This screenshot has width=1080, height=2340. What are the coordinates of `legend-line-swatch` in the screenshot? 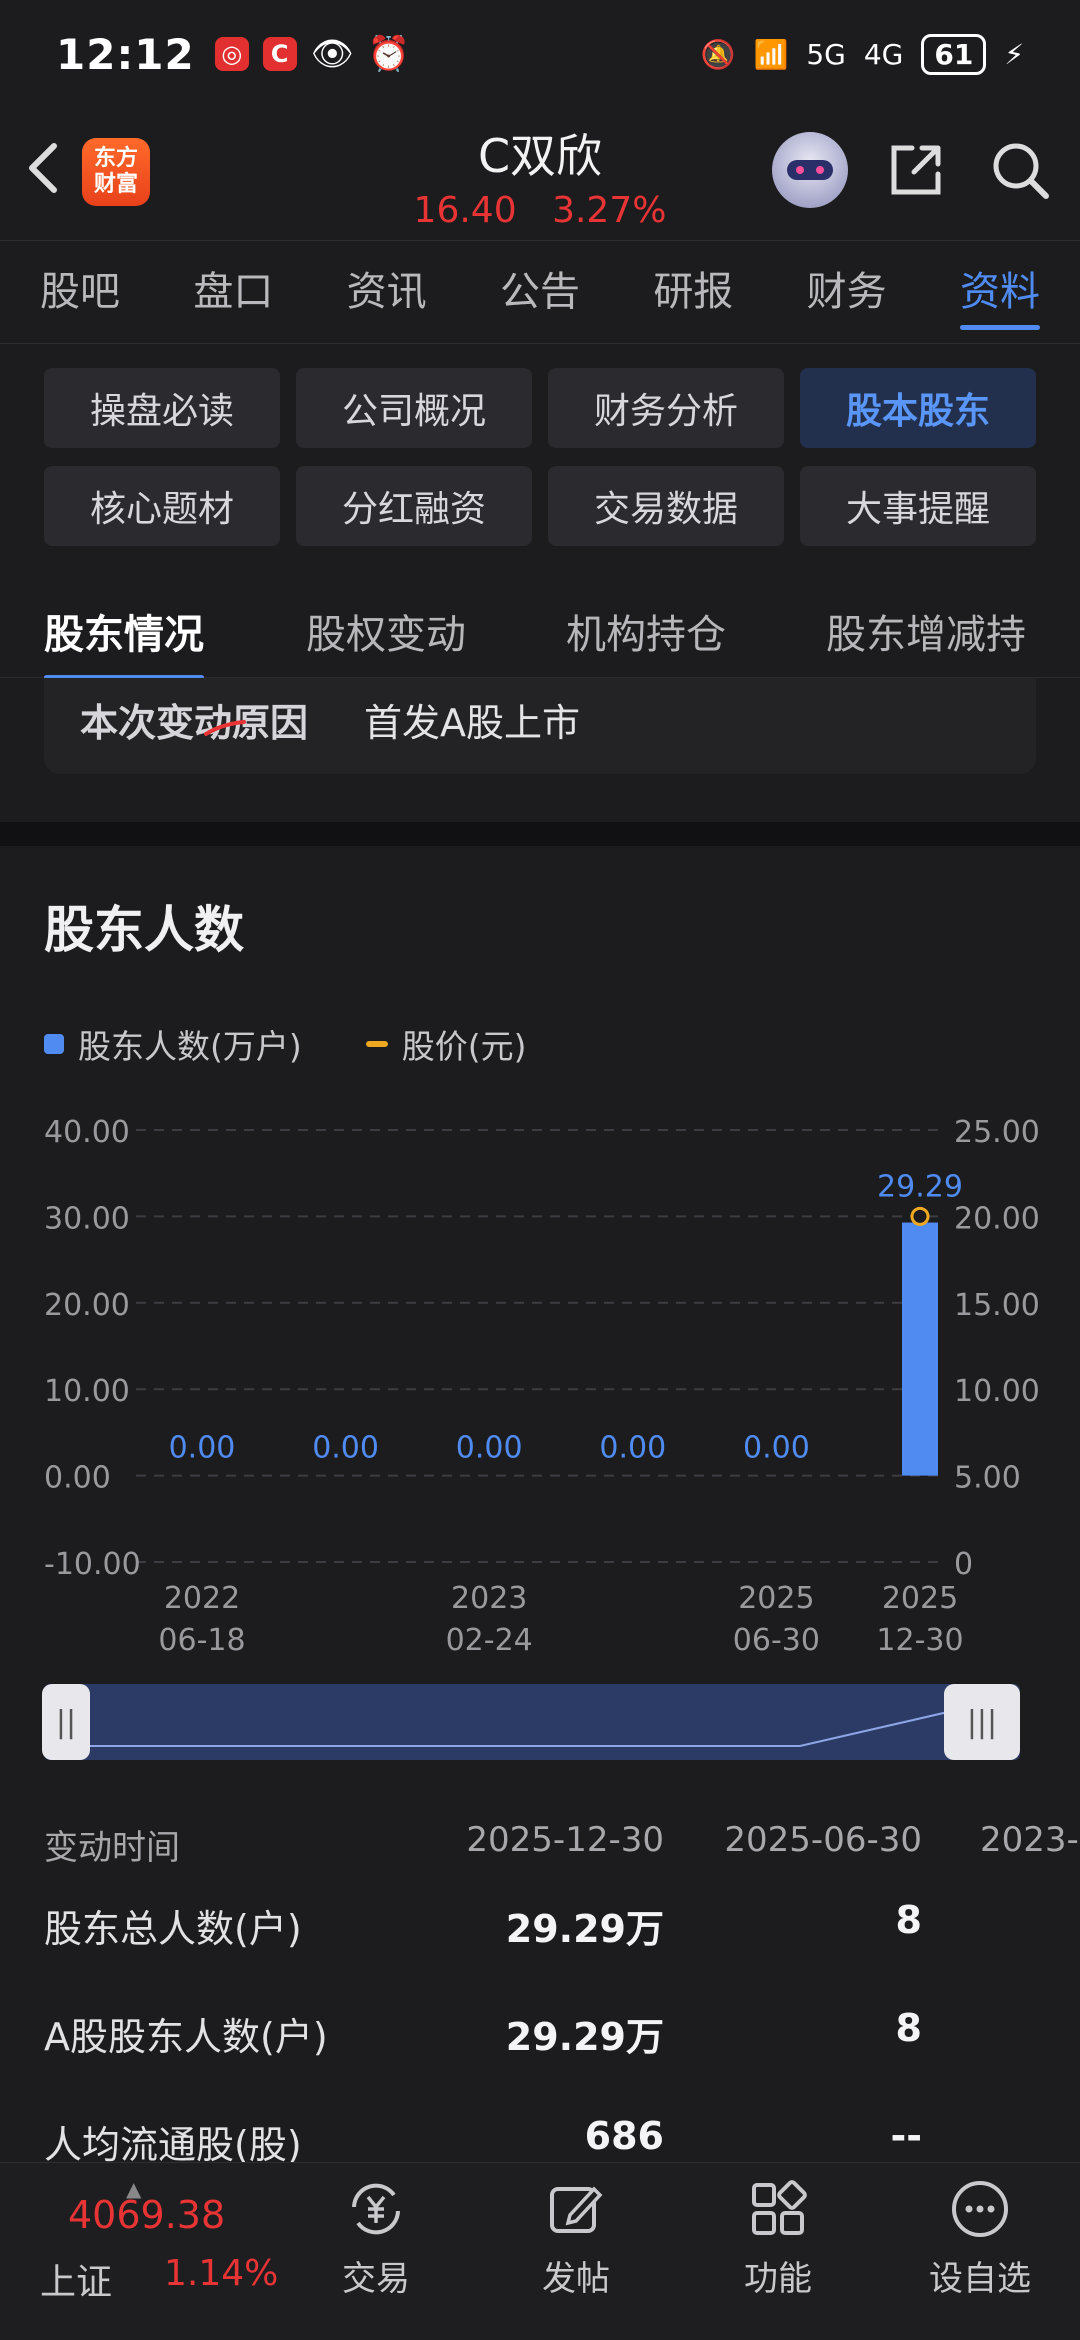 It's located at (376, 1044).